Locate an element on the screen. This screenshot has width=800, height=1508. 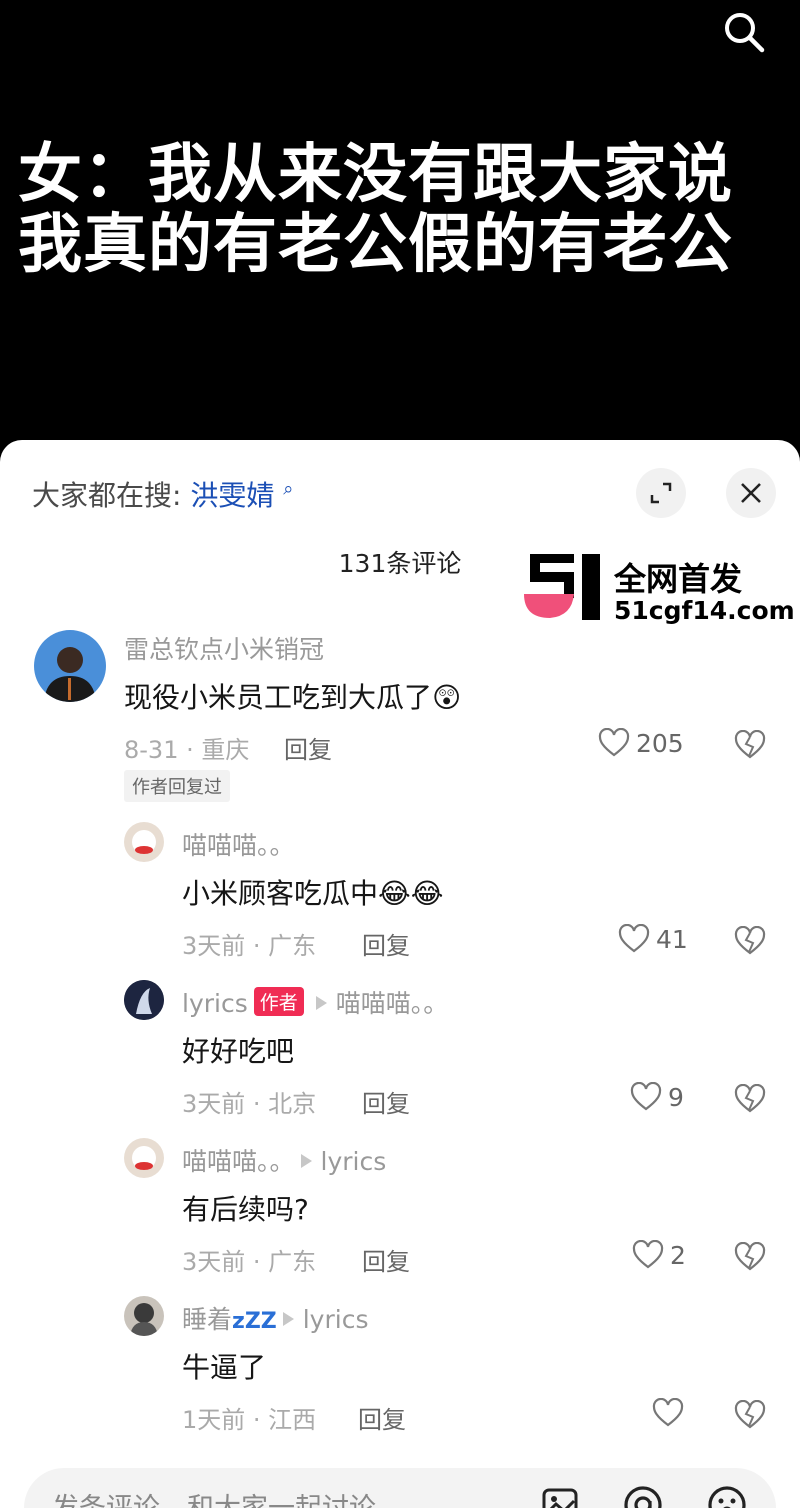
at-icon is located at coordinates (643, 1497).